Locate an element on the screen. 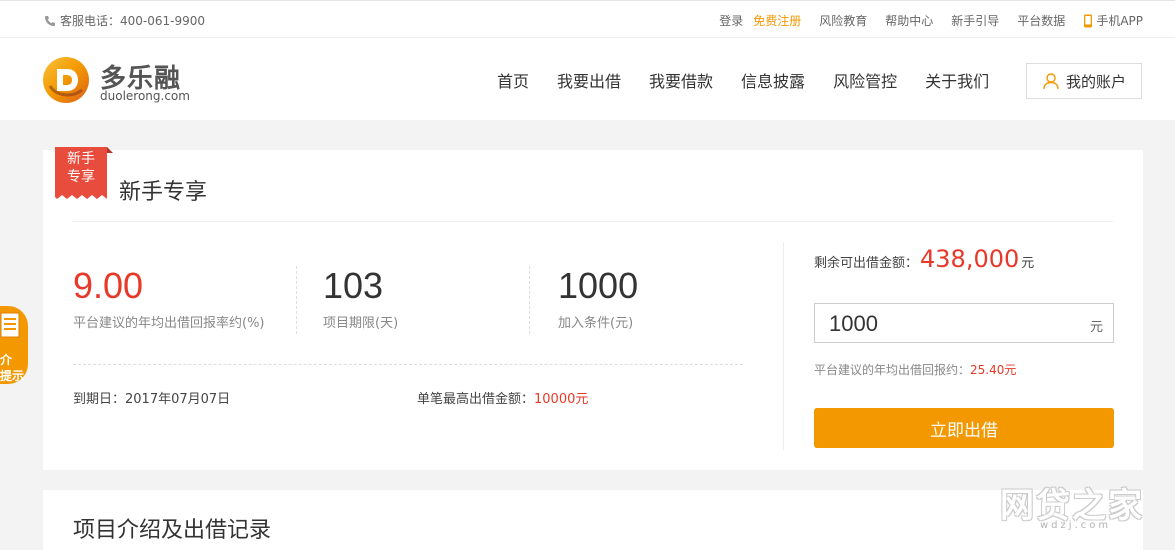  phone-icon is located at coordinates (50, 20).